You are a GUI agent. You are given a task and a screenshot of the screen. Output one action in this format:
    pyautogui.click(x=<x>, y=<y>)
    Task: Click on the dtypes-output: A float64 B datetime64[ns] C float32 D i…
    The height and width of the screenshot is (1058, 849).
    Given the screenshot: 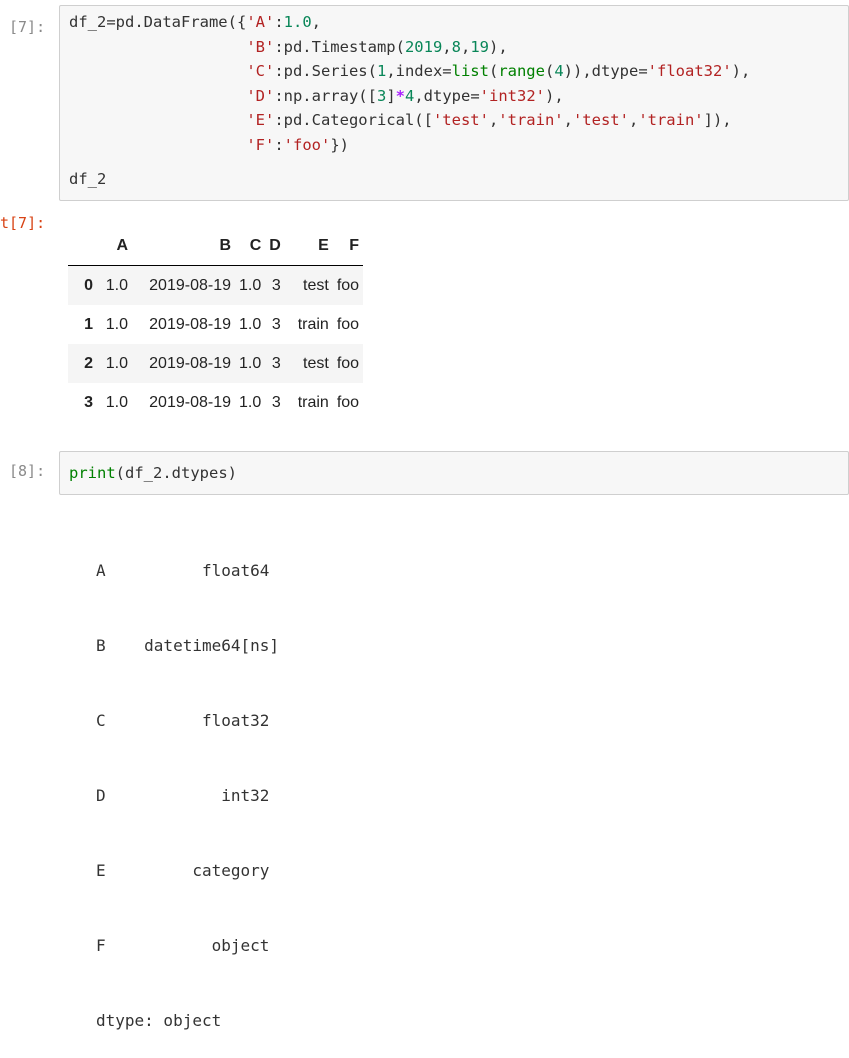 What is the action you would take?
    pyautogui.click(x=187, y=783)
    